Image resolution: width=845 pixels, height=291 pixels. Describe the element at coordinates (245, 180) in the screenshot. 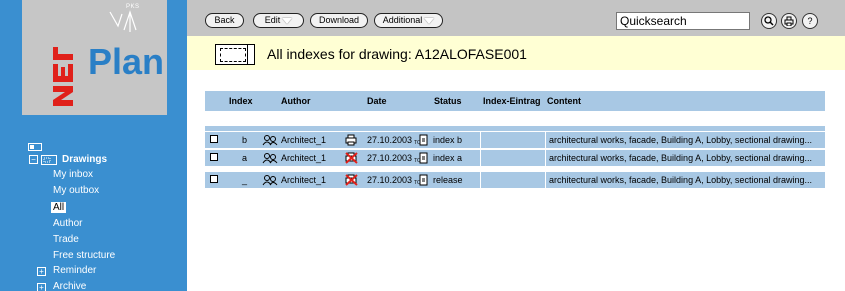

I see `index-cell: _` at that location.